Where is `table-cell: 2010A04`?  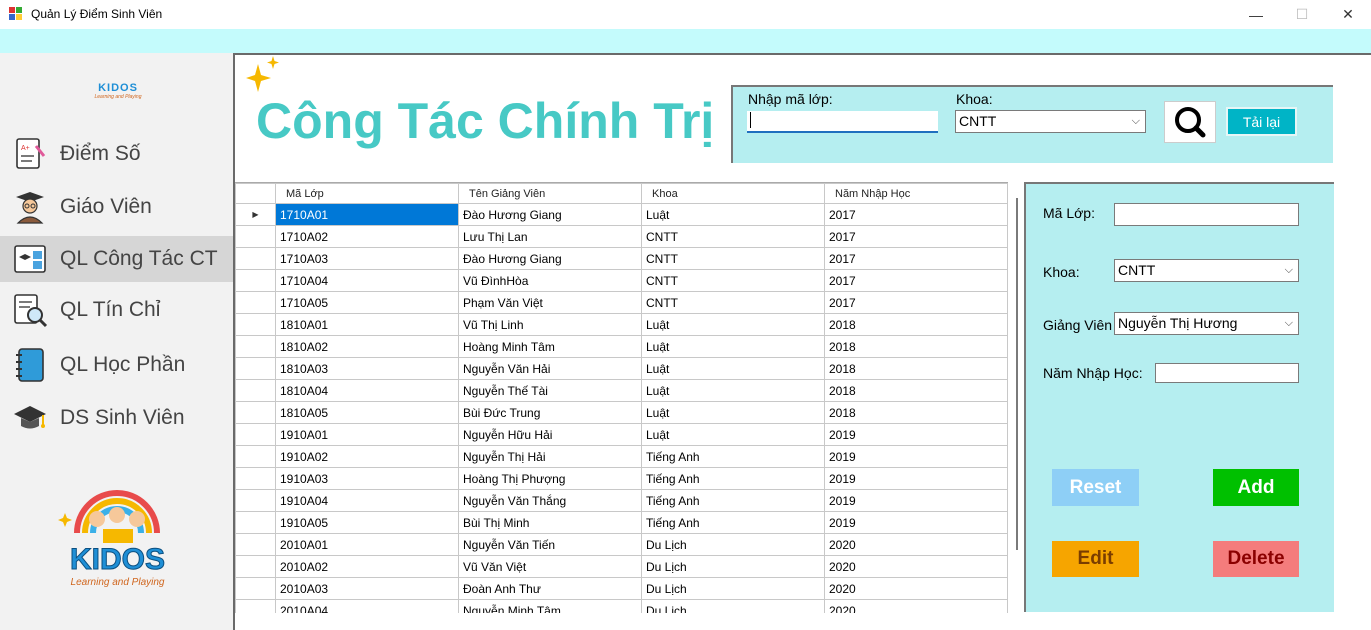
table-cell: 2010A04 is located at coordinates (367, 606).